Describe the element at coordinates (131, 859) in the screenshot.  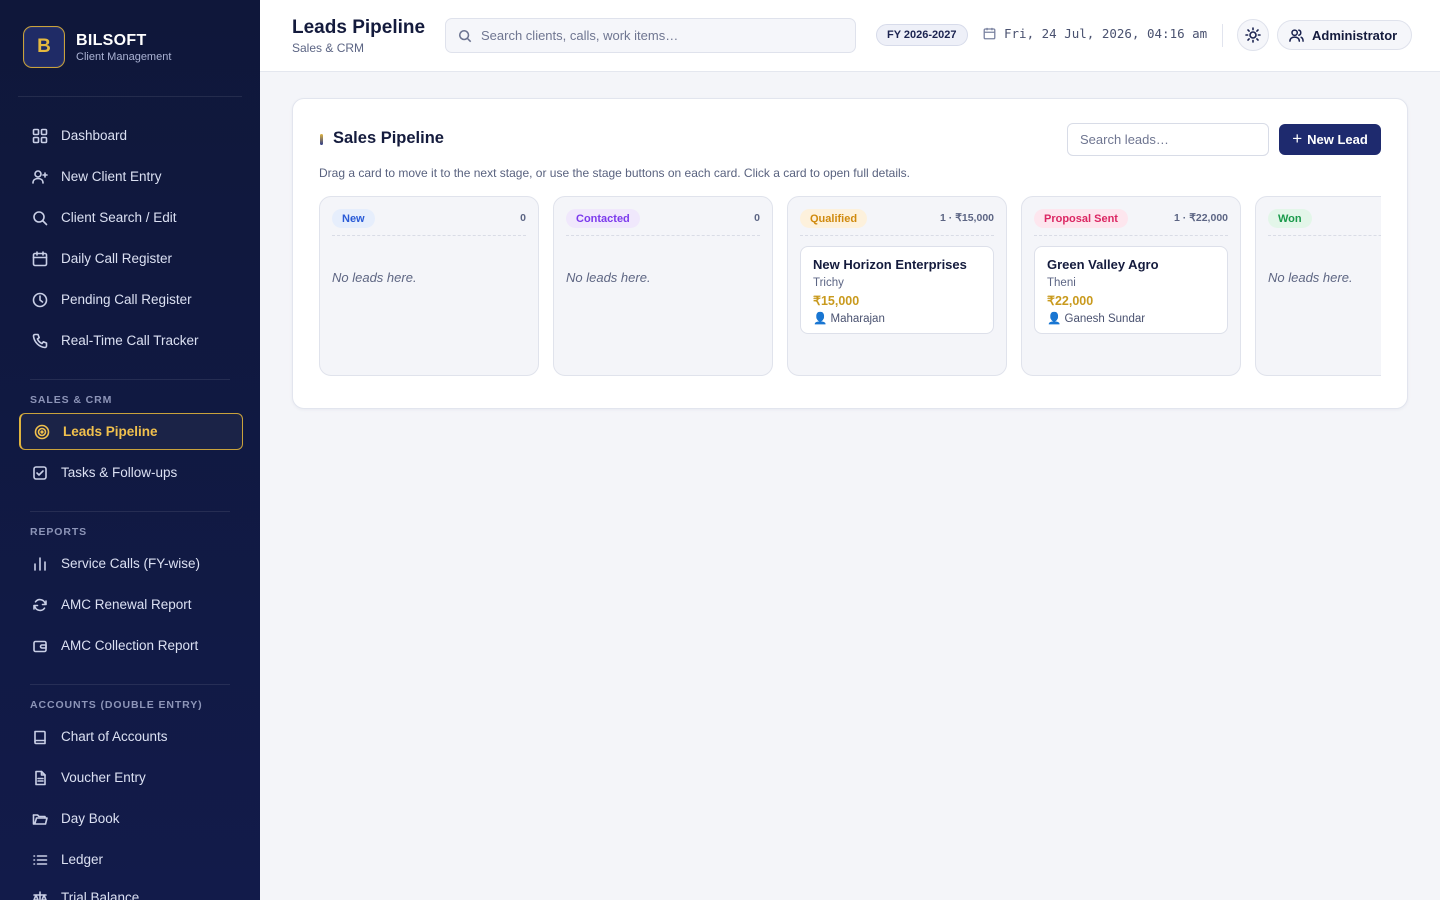
I see `sidebar-item-ledger: Ledger` at that location.